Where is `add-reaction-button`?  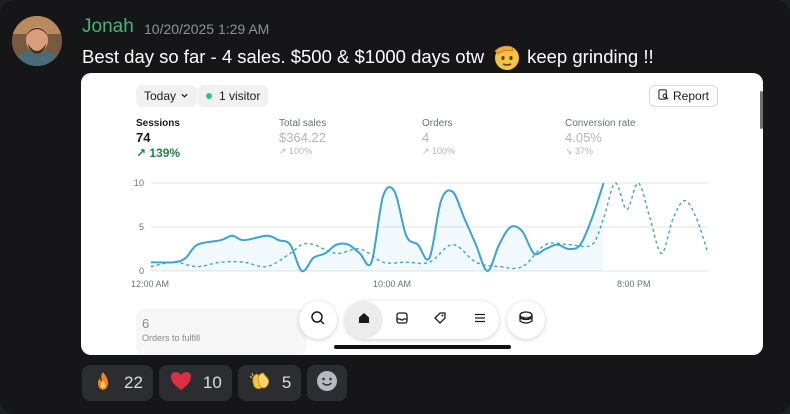 add-reaction-button is located at coordinates (327, 383).